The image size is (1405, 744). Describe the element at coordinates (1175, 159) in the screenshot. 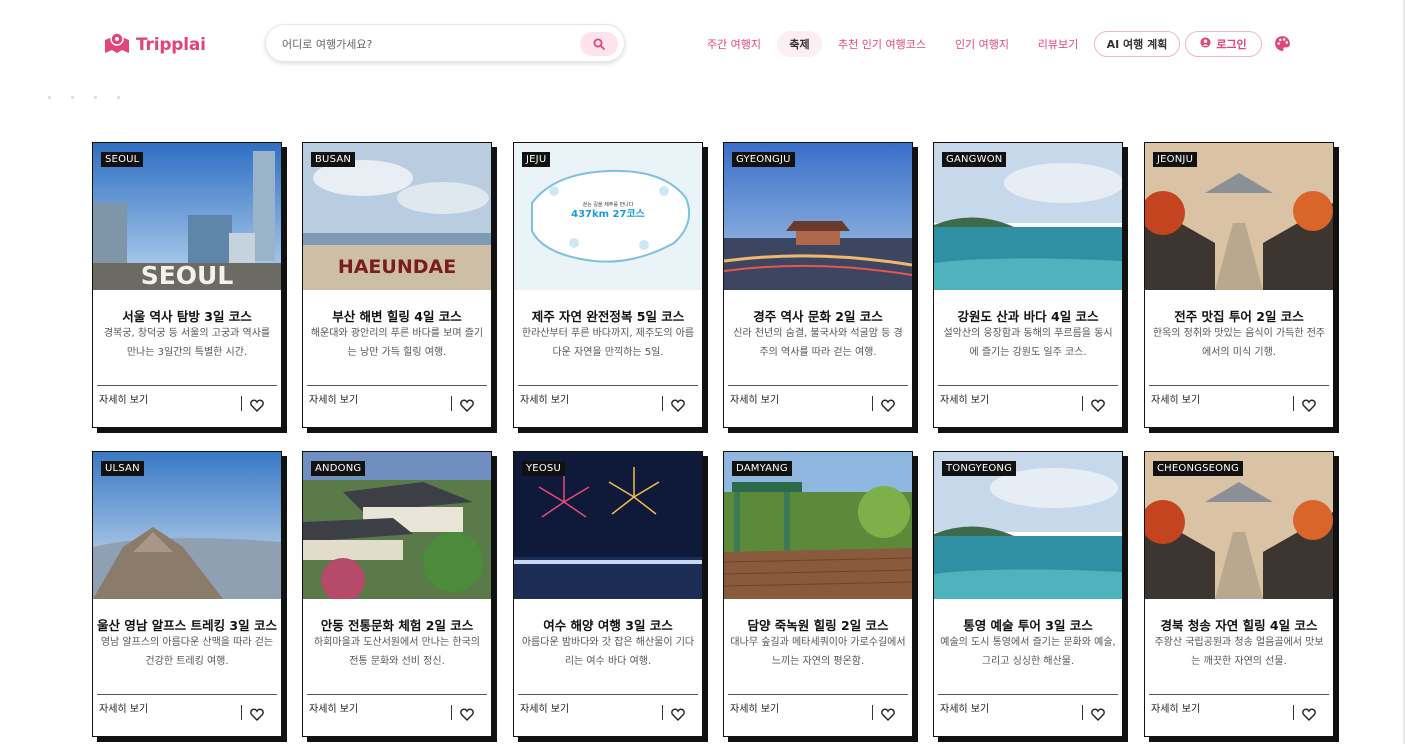

I see `region-tag: JEONJU` at that location.